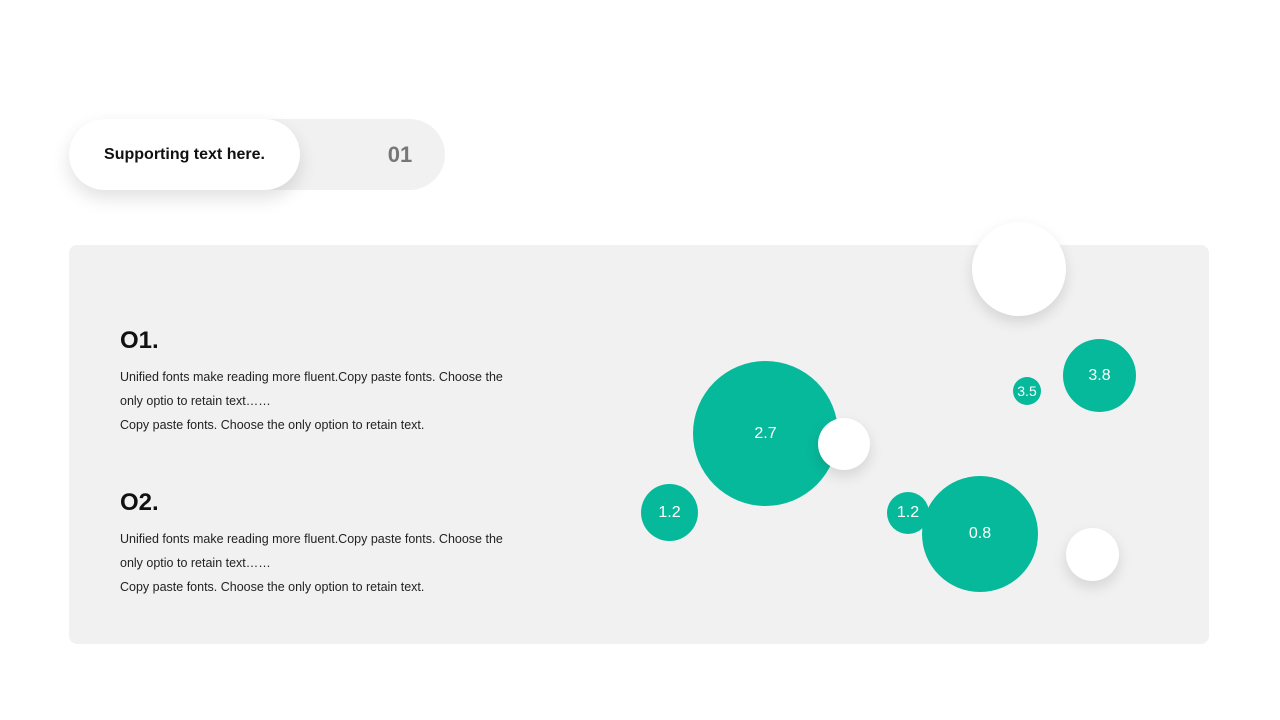 This screenshot has width=1280, height=720. I want to click on bubble-1-2-small: 1.2, so click(908, 513).